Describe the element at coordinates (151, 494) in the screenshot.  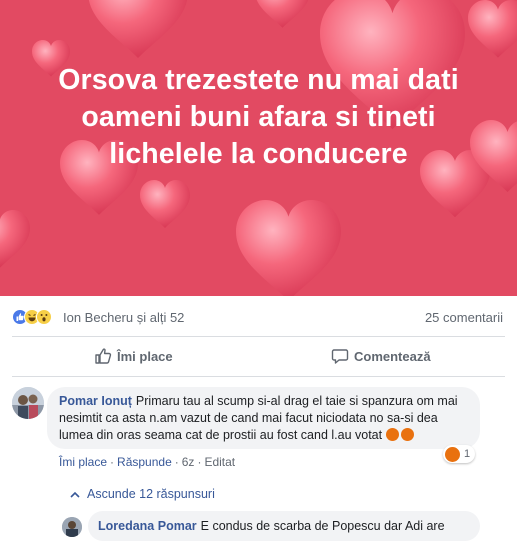
I see `hide-replies-label: Ascunde 12 răspunsuri` at that location.